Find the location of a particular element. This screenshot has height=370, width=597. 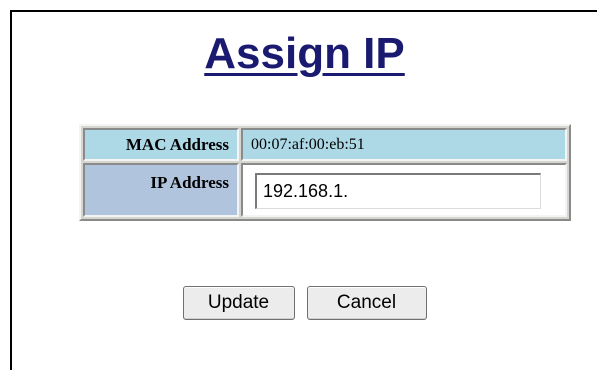

title-container: Assign IP is located at coordinates (304, 54).